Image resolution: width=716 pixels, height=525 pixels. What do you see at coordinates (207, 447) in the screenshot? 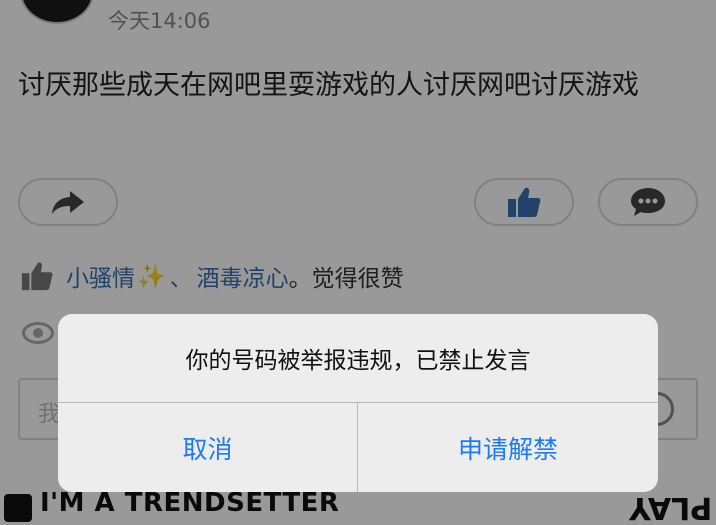
I see `cancel-button: 取消` at bounding box center [207, 447].